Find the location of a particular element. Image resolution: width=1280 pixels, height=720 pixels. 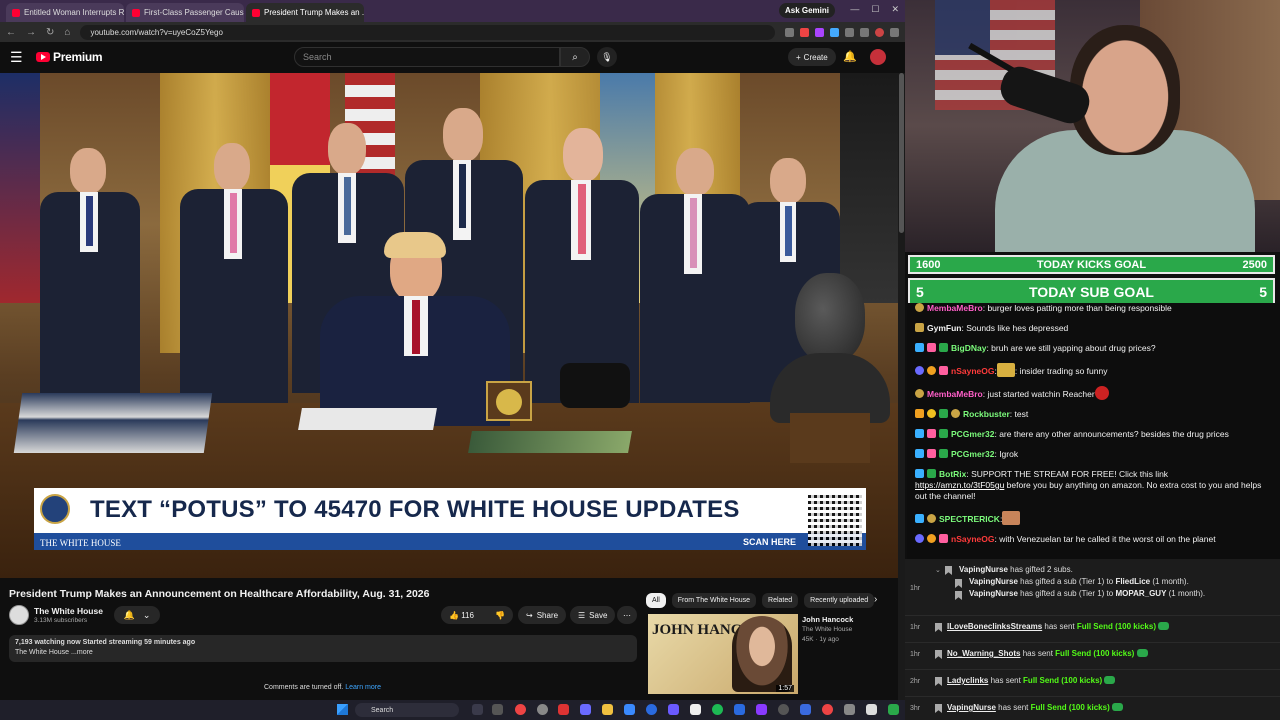

chat-username: Rockbuster is located at coordinates (986, 414).